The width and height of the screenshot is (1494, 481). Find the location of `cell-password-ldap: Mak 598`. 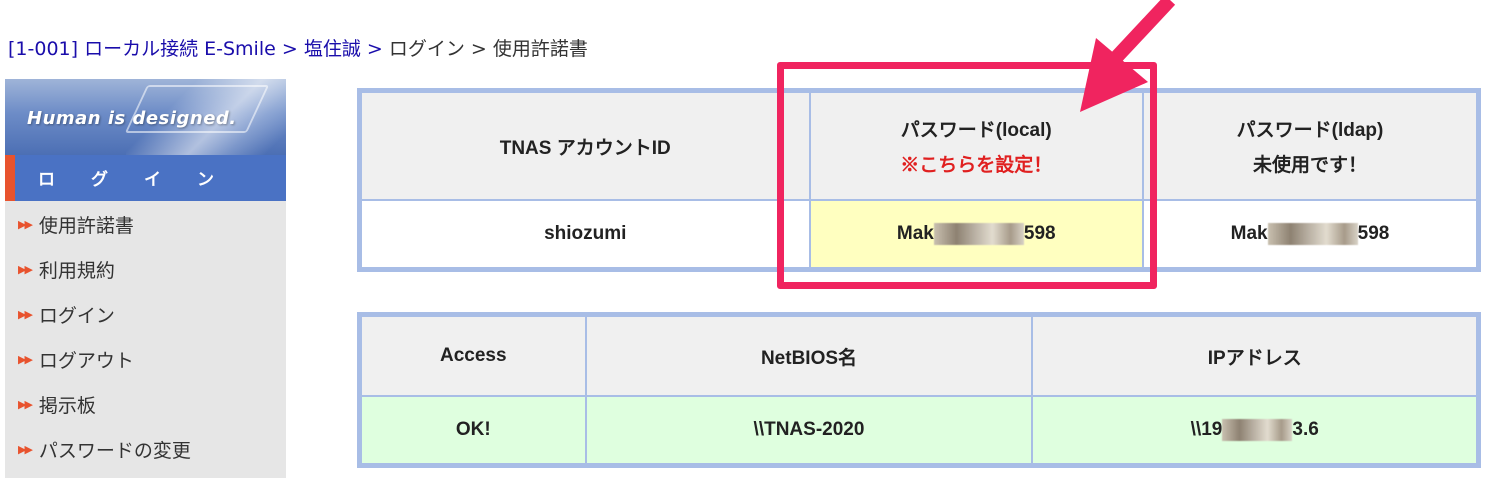

cell-password-ldap: Mak 598 is located at coordinates (1310, 235).